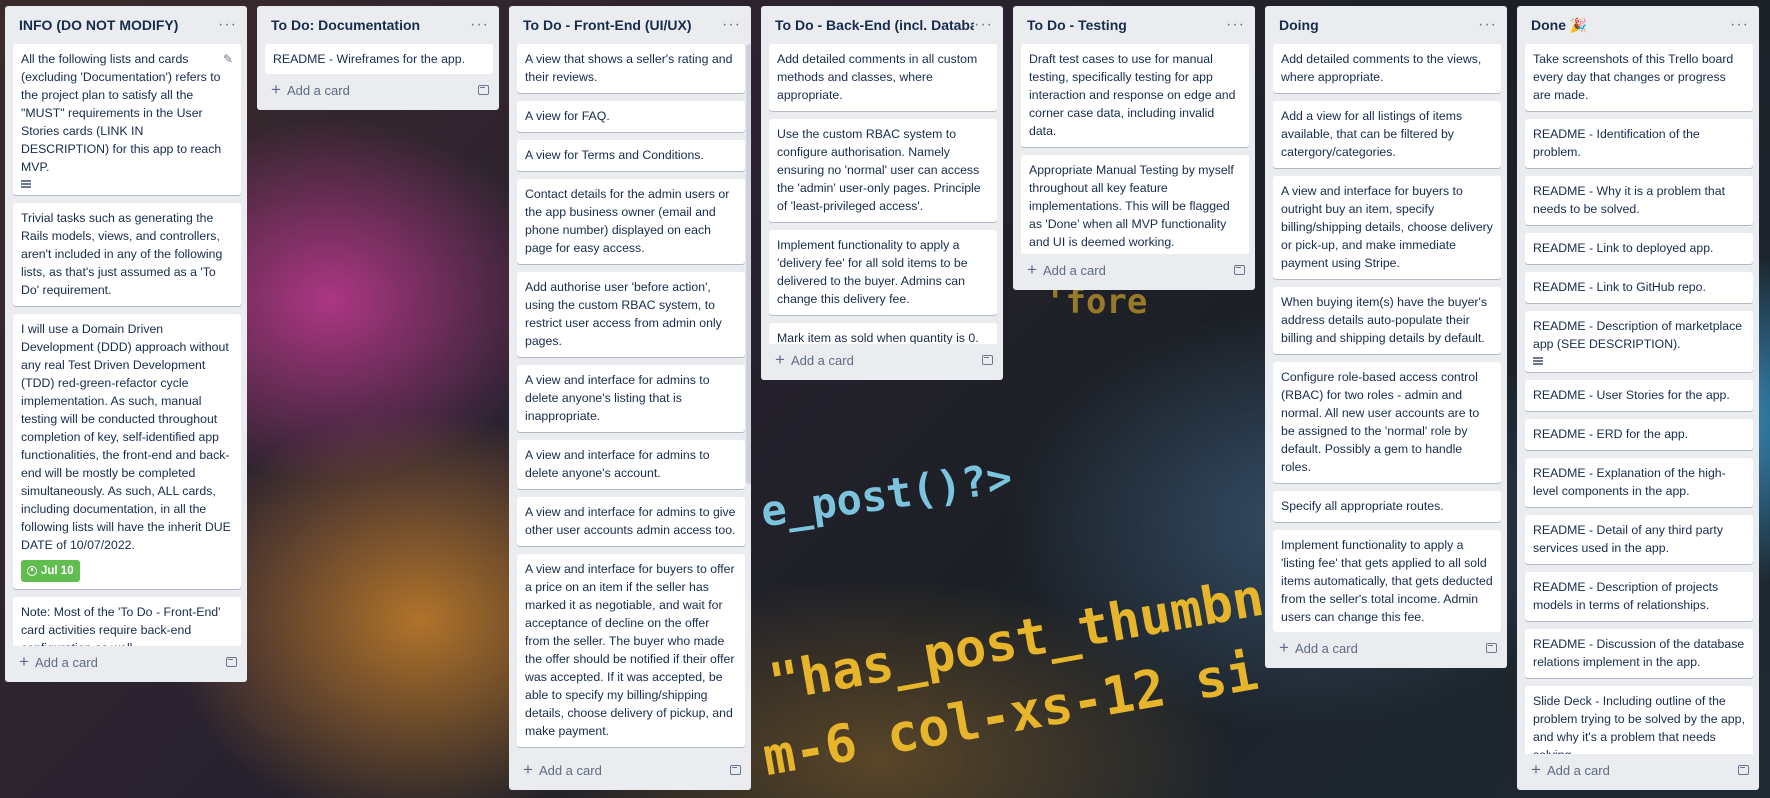  I want to click on card: README - Identification of the problem., so click(1639, 143).